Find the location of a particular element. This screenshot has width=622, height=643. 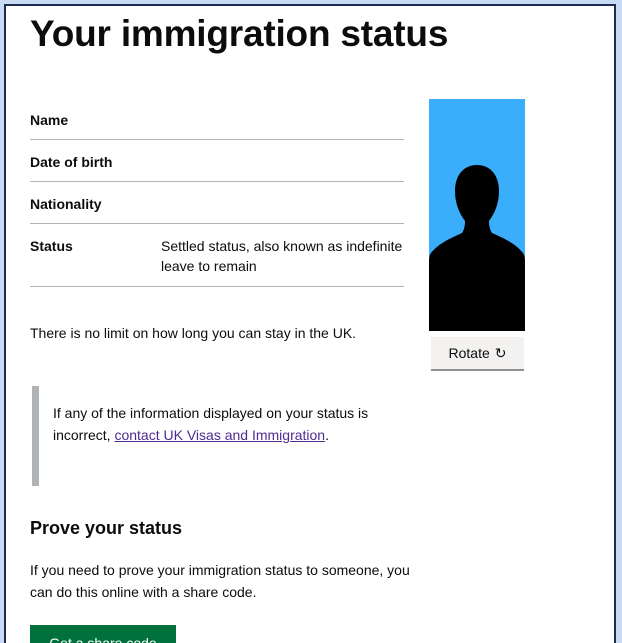

summary-key-date-of-birth: Date of birth is located at coordinates (71, 162).